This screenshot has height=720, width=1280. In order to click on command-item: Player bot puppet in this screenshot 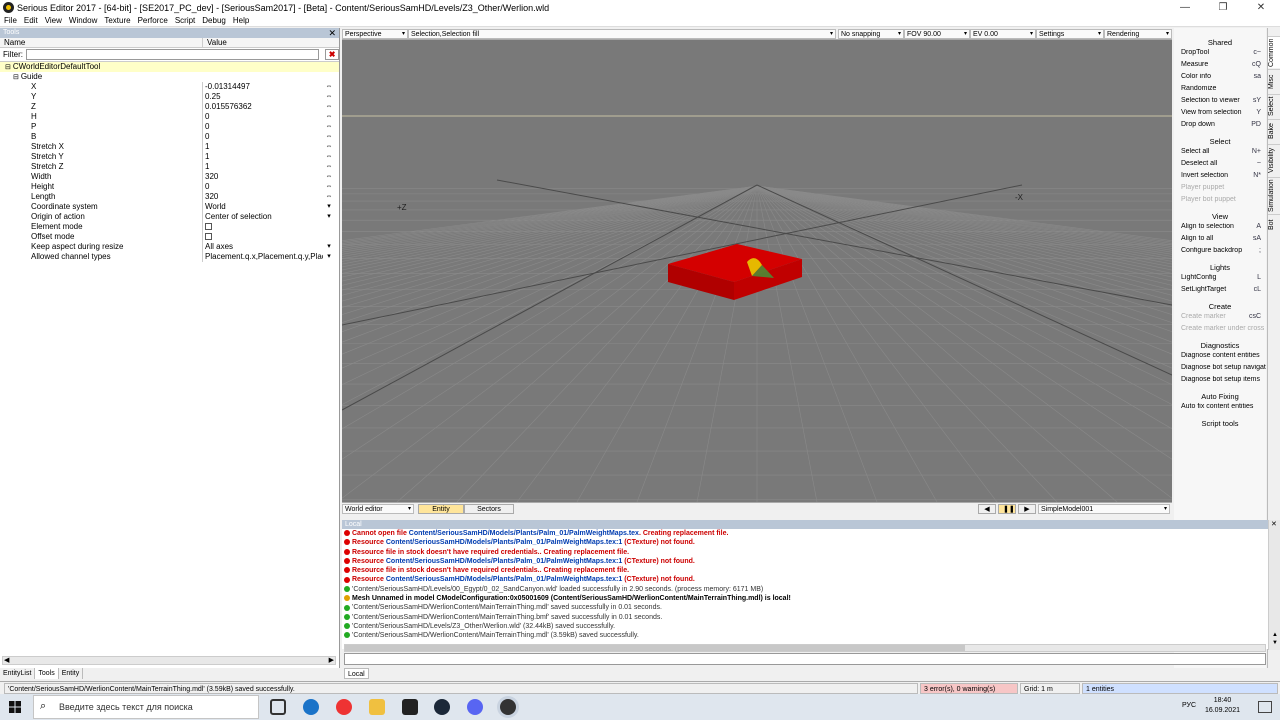, I will do `click(1223, 199)`.